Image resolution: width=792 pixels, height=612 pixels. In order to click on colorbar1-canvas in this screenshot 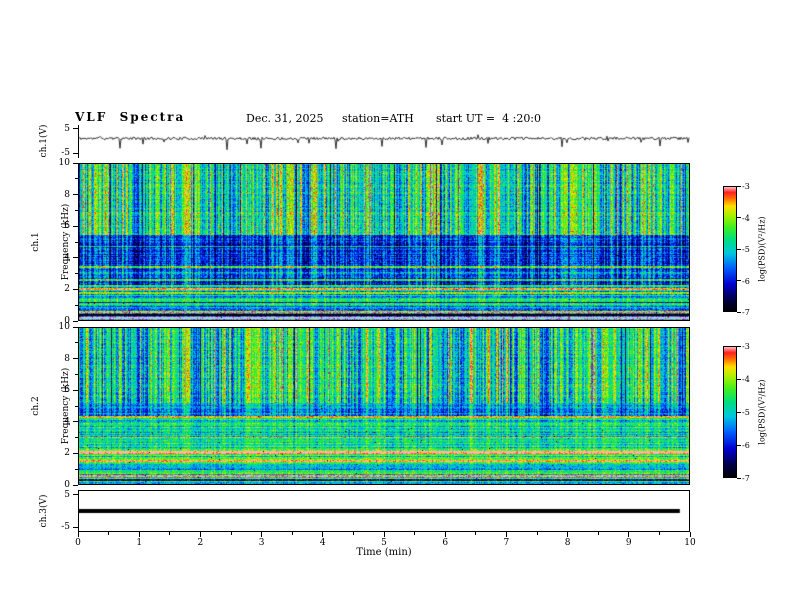, I will do `click(730, 249)`.